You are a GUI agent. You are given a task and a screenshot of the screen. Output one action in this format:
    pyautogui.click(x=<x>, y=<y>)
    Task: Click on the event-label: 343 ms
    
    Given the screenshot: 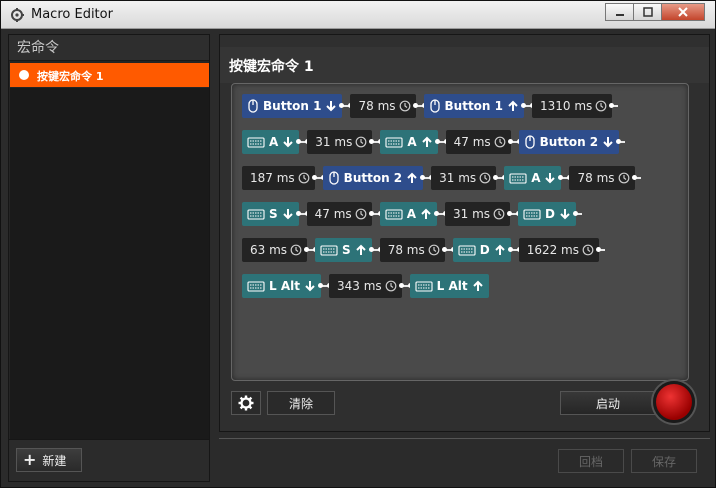 What is the action you would take?
    pyautogui.click(x=359, y=286)
    